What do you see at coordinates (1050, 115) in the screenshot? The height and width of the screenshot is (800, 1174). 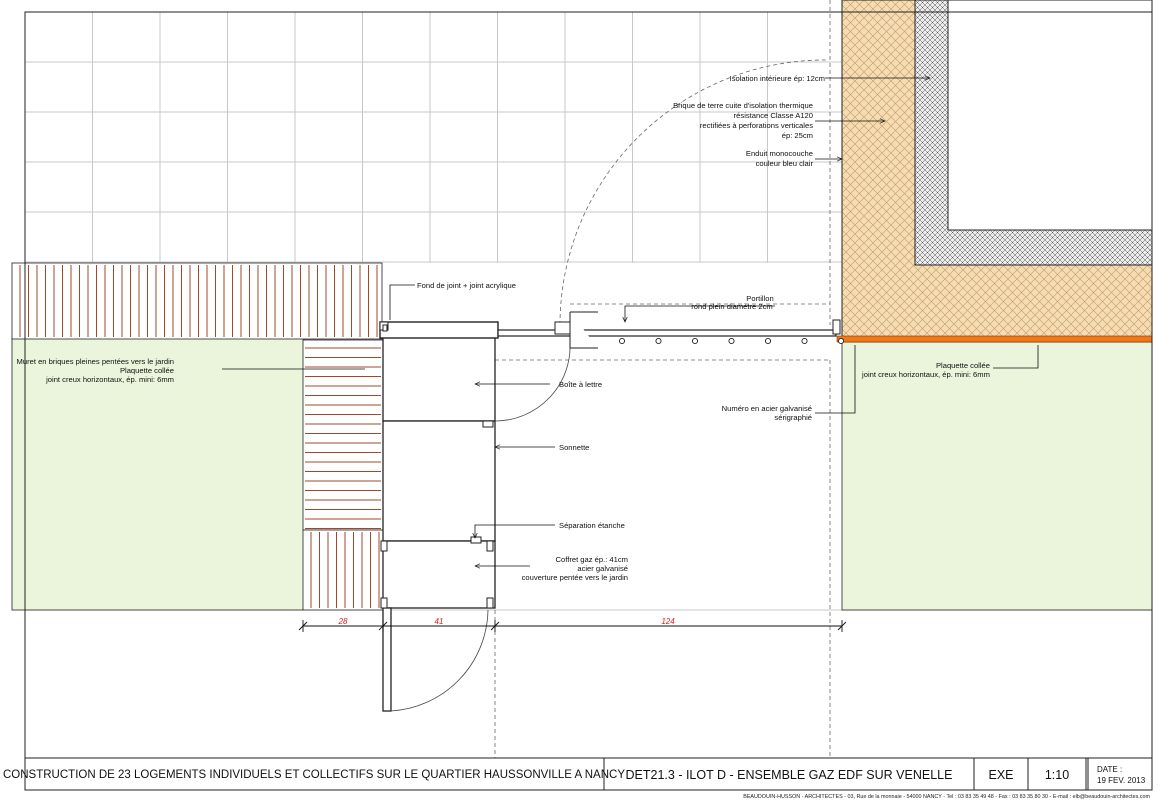 I see `interior-room` at bounding box center [1050, 115].